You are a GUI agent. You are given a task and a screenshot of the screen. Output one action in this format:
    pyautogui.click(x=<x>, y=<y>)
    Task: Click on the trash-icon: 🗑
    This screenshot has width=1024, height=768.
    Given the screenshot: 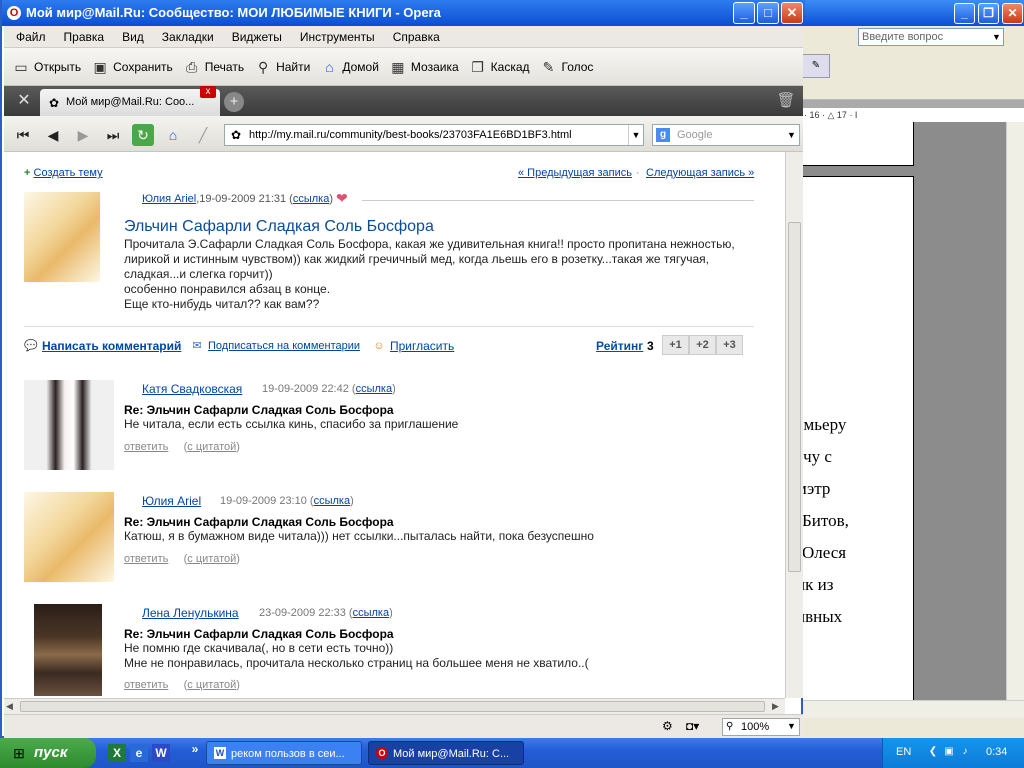 What is the action you would take?
    pyautogui.click(x=786, y=101)
    